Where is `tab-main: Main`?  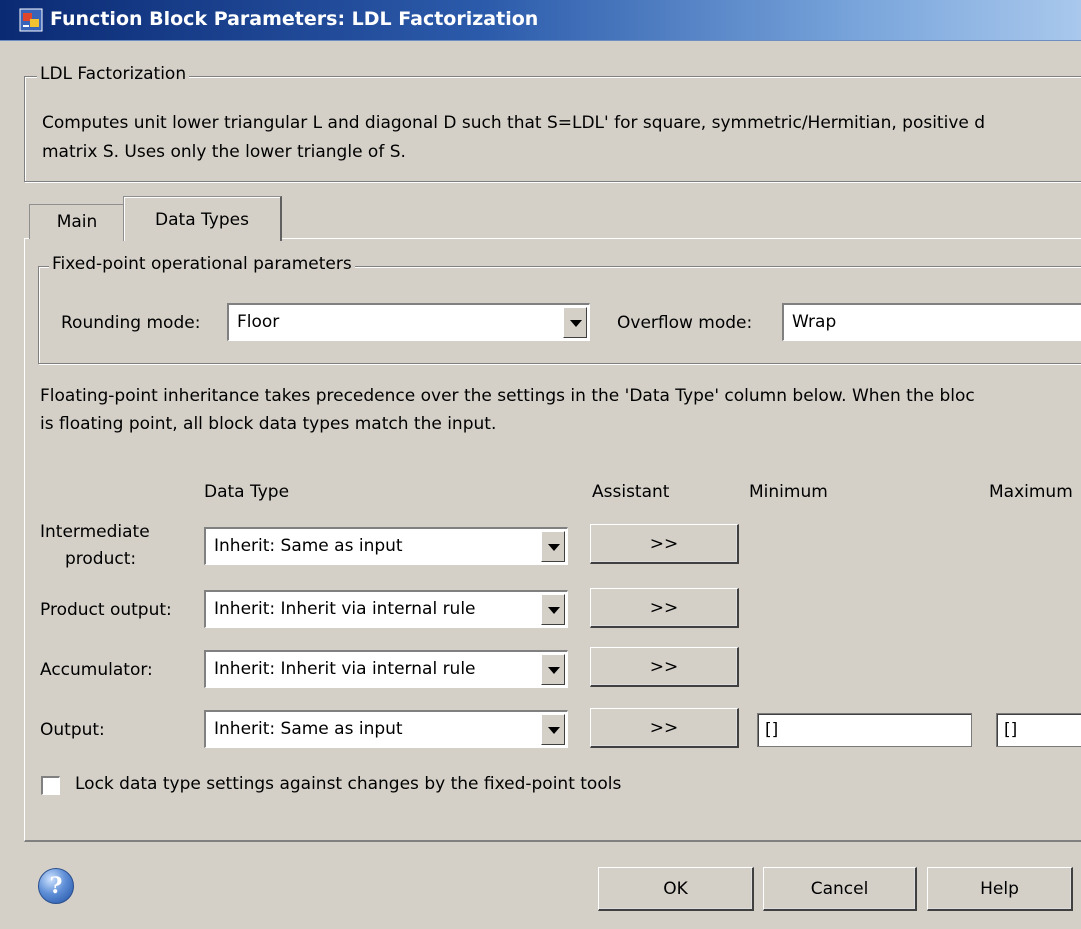
tab-main: Main is located at coordinates (76, 221).